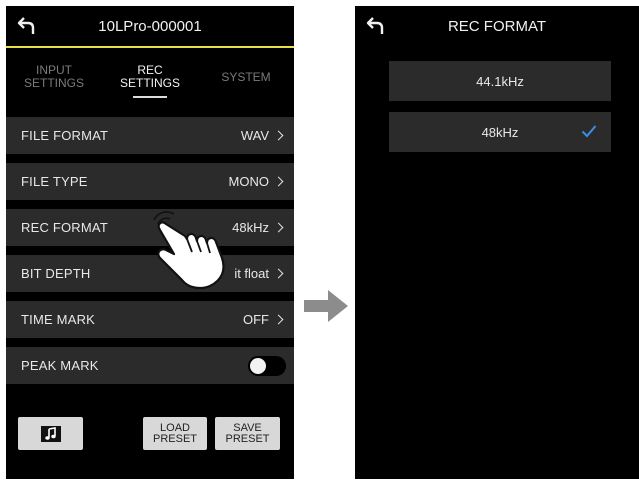 This screenshot has height=480, width=639. I want to click on tab-label-line1: SYSTEM, so click(246, 76).